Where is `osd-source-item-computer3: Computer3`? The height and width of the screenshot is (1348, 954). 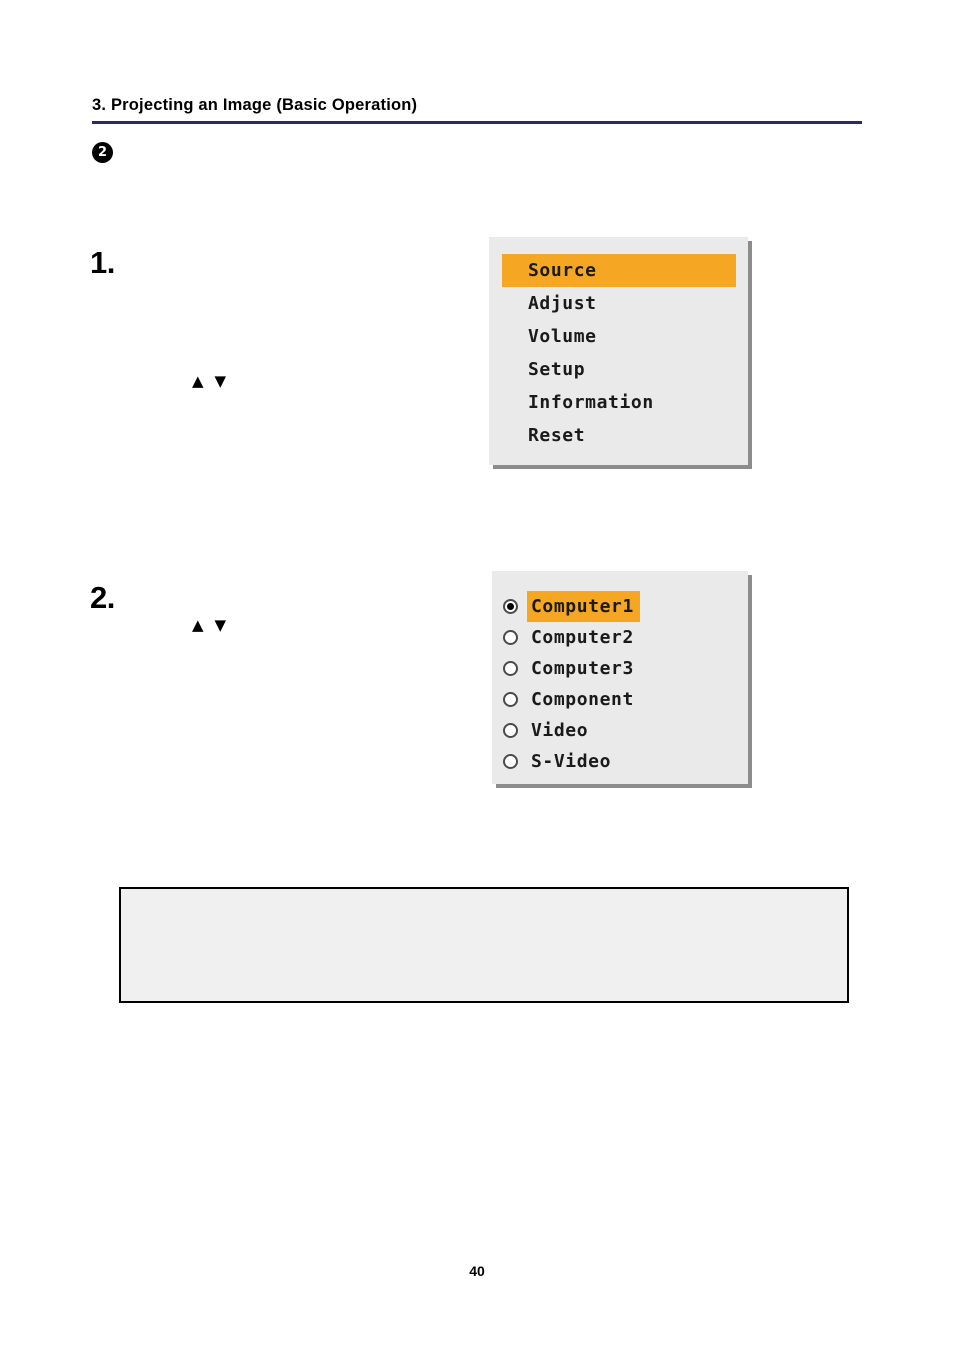 osd-source-item-computer3: Computer3 is located at coordinates (613, 668).